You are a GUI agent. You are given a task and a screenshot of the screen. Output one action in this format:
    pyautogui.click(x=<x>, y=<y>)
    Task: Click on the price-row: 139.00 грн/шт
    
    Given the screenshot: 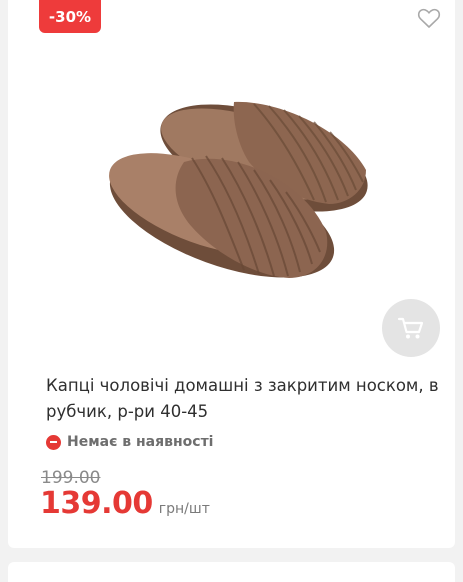 What is the action you would take?
    pyautogui.click(x=125, y=503)
    